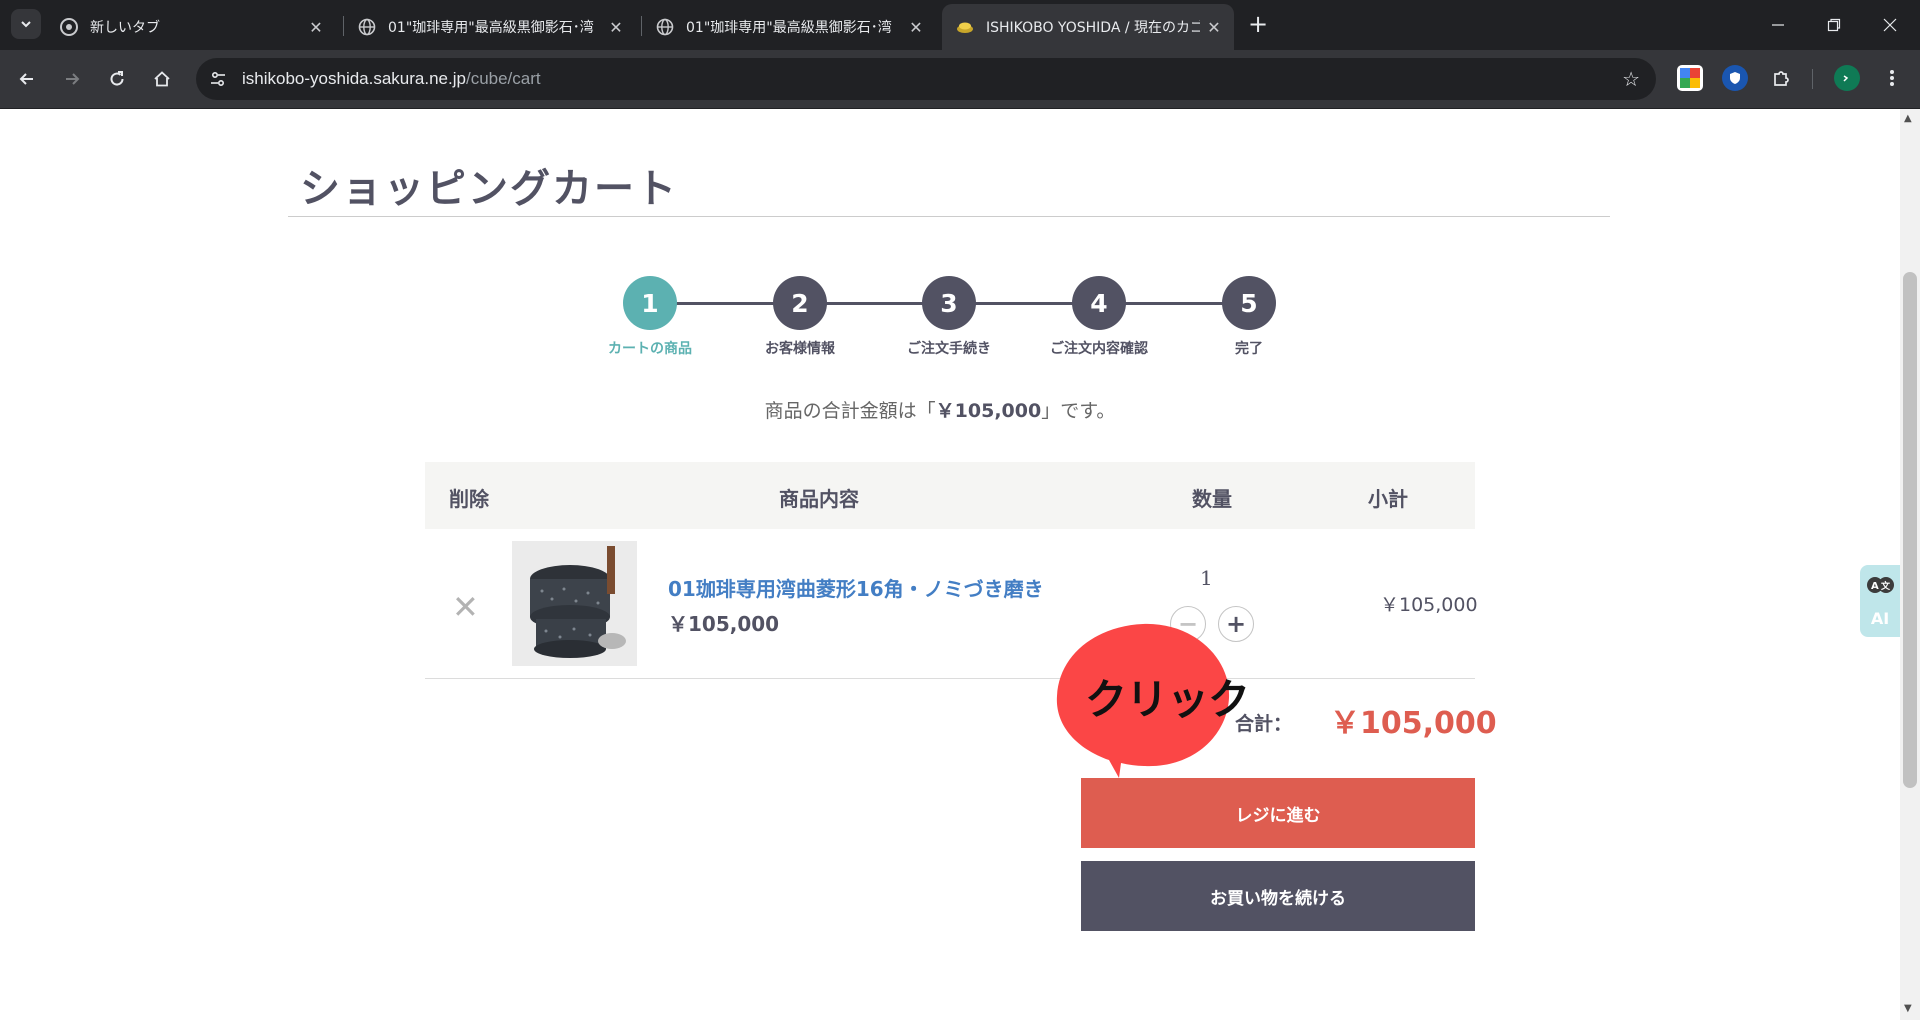  I want to click on tab-title: ISHIKOBO YOSHIDA / 現在のカゴ, so click(1093, 28).